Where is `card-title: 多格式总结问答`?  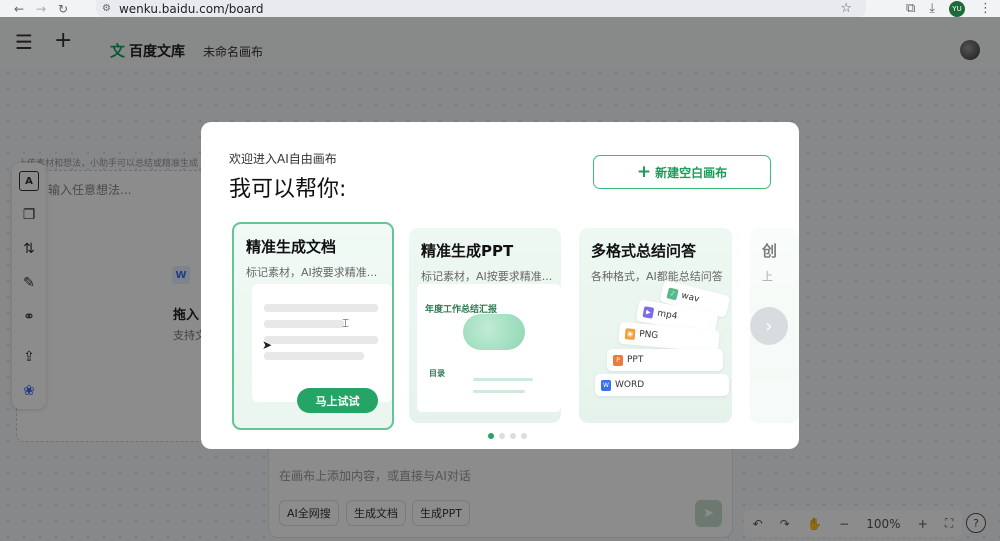 card-title: 多格式总结问答 is located at coordinates (644, 251).